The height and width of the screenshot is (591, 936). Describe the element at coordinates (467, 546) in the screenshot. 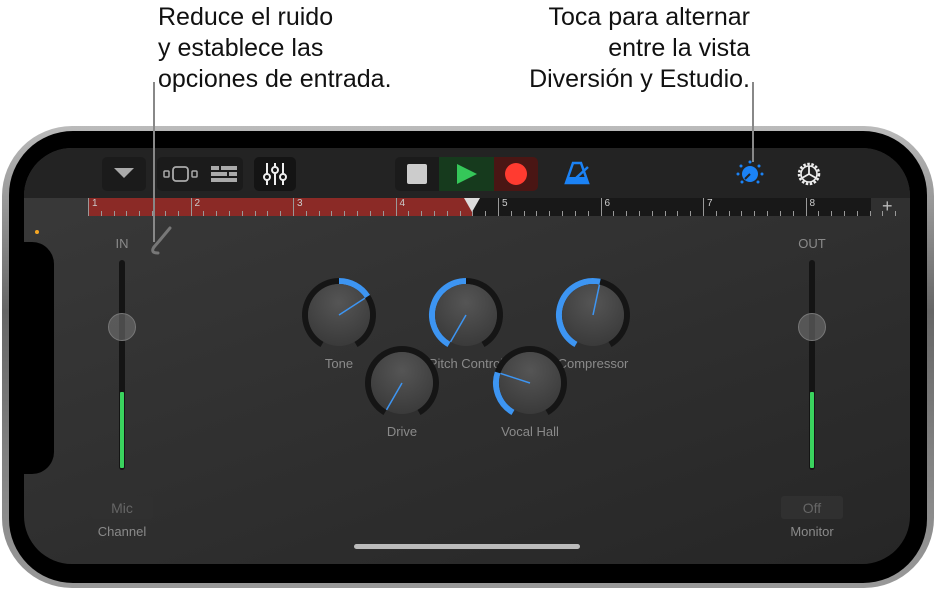

I see `home-indicator` at that location.